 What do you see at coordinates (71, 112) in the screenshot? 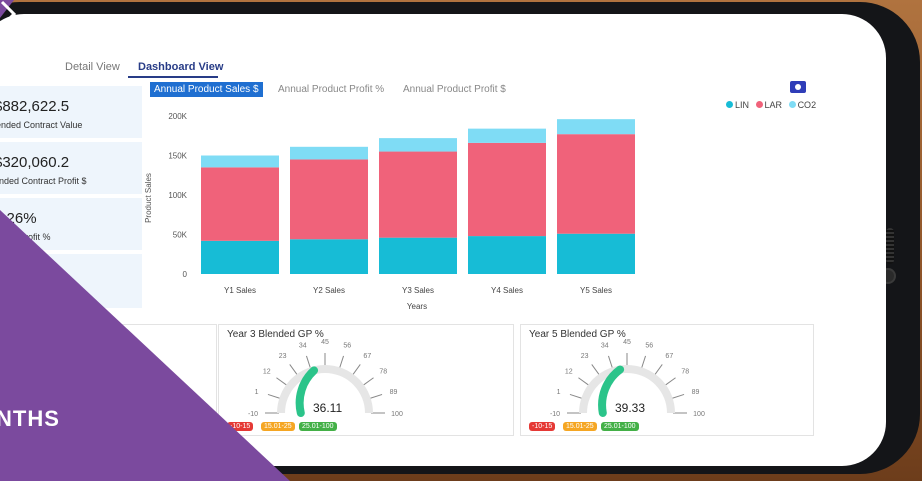
I see `kpi-card-value: $882,622.5 lended Contract Value` at bounding box center [71, 112].